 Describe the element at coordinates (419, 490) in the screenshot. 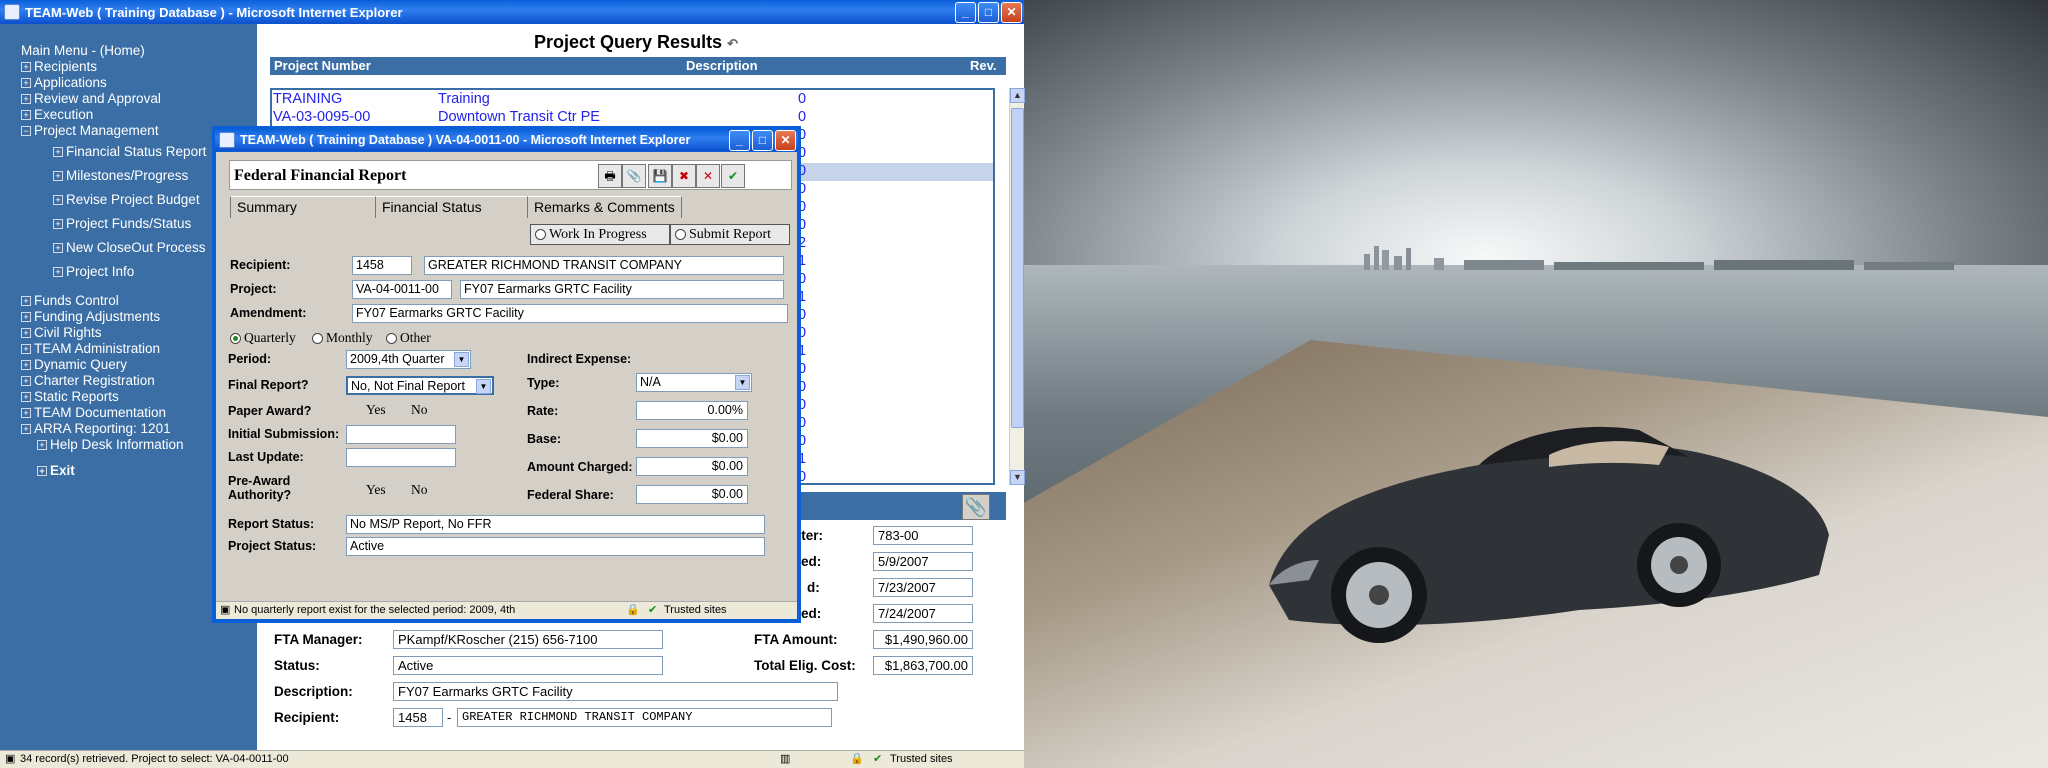

I see `pre-award-no: No` at that location.